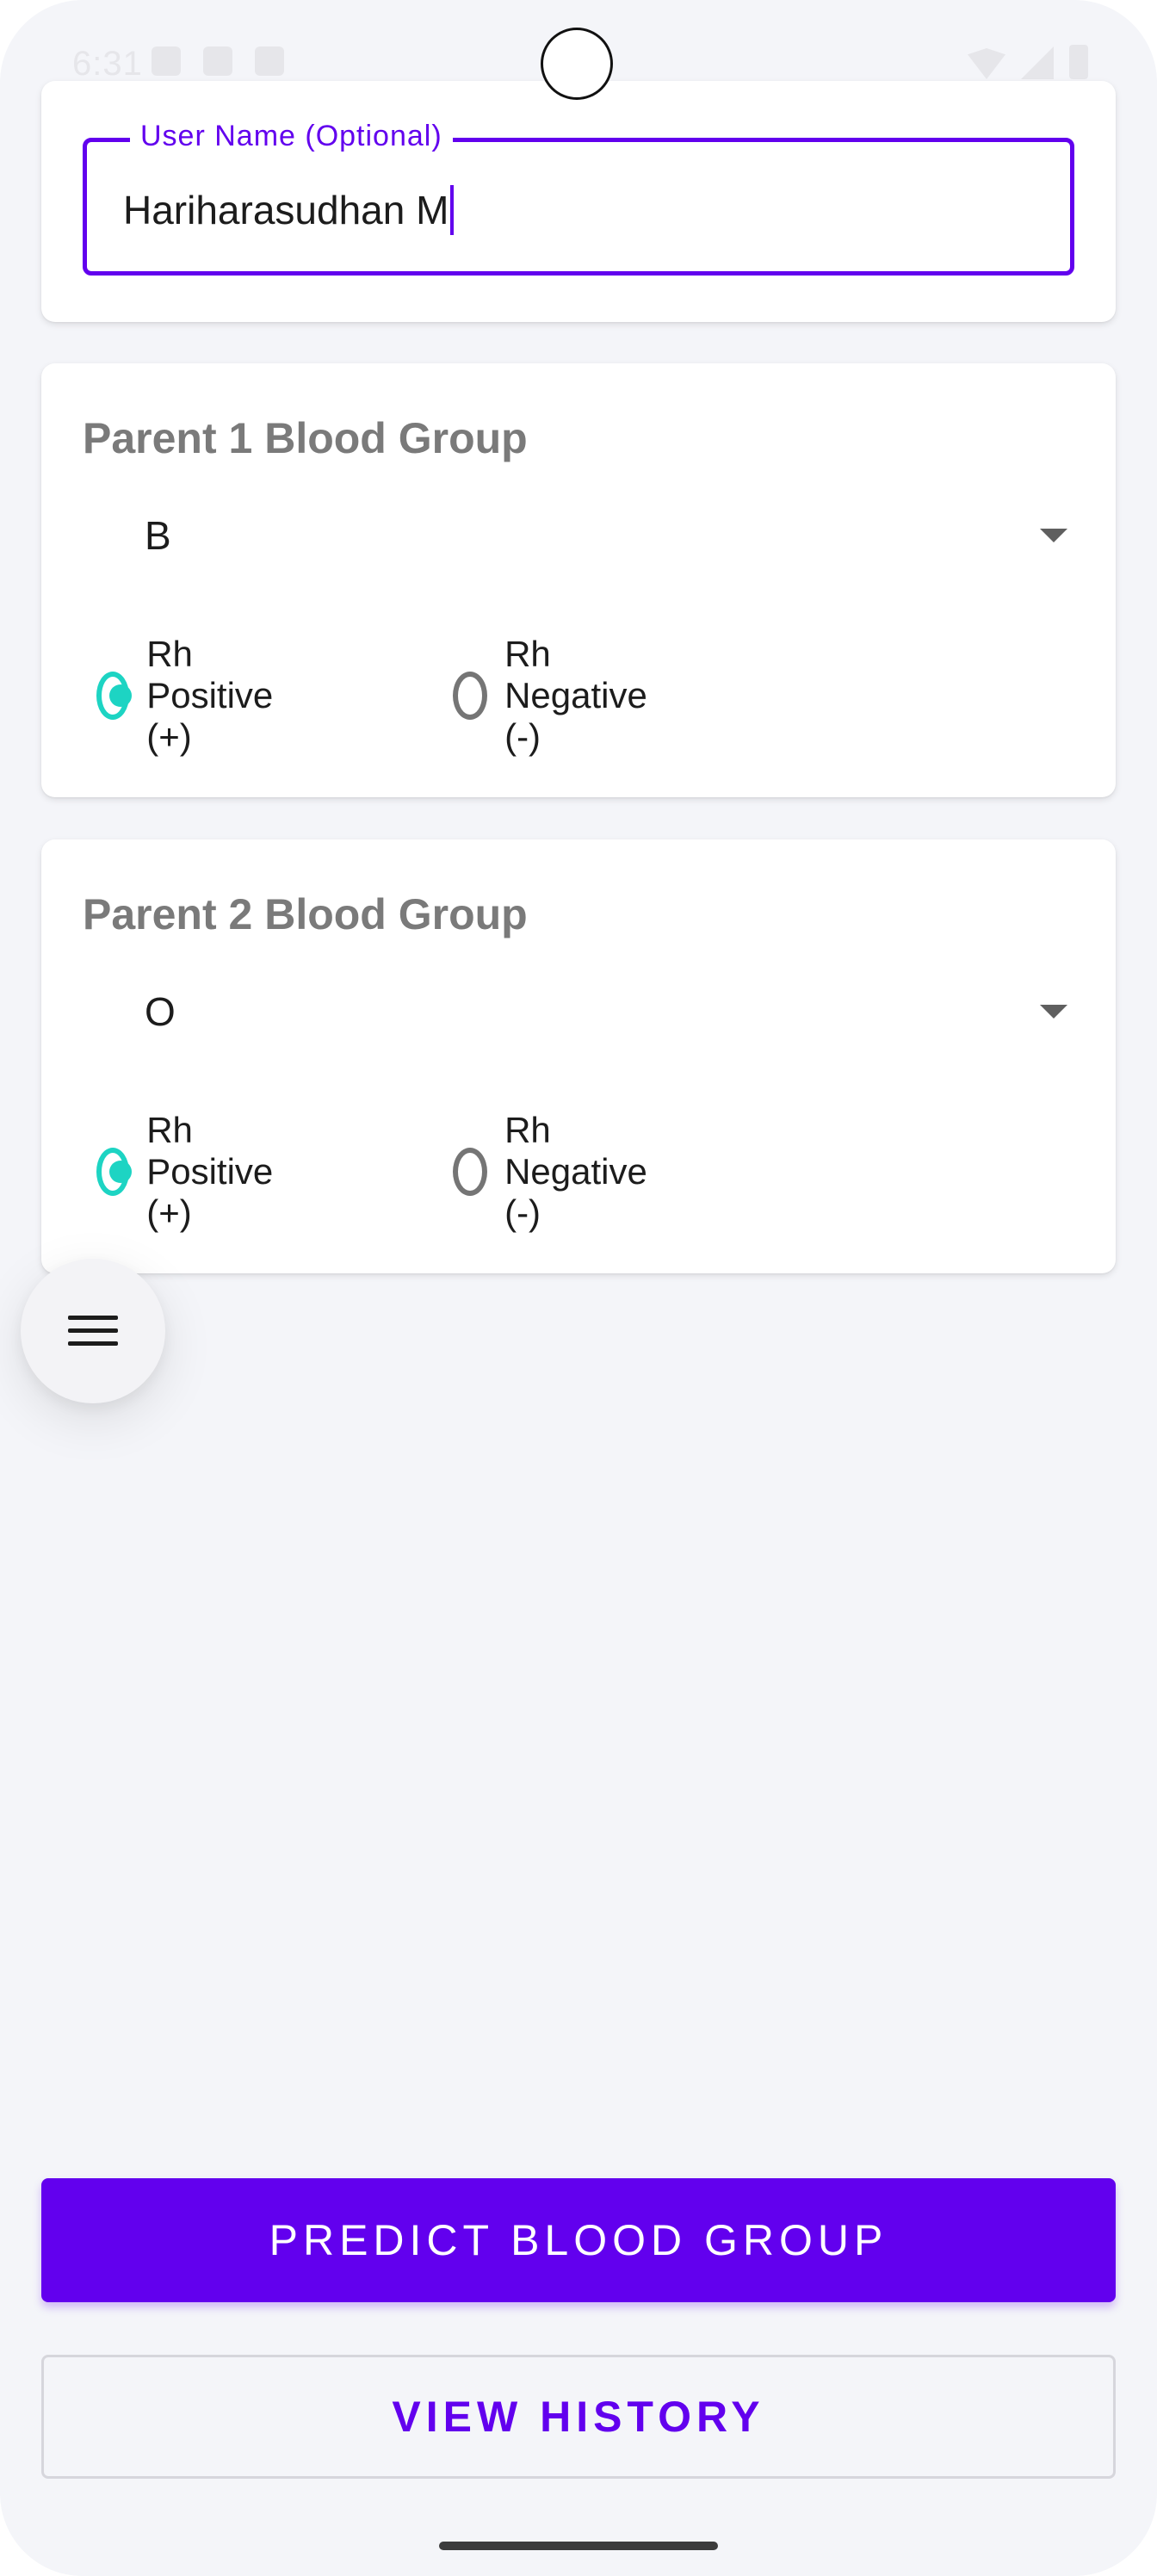 The image size is (1157, 2576). What do you see at coordinates (158, 535) in the screenshot?
I see `parent1-blood-group-value: B` at bounding box center [158, 535].